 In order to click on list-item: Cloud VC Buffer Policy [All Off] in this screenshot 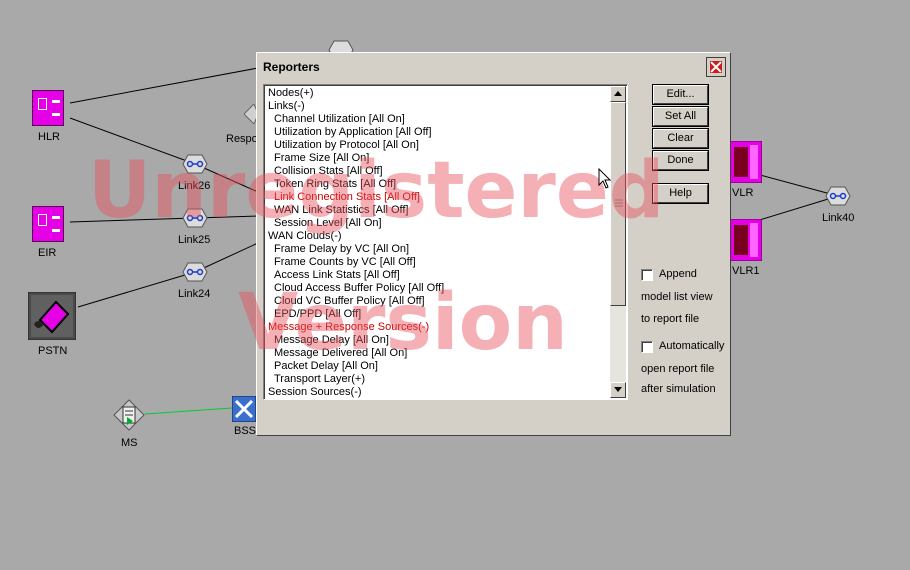, I will do `click(438, 301)`.